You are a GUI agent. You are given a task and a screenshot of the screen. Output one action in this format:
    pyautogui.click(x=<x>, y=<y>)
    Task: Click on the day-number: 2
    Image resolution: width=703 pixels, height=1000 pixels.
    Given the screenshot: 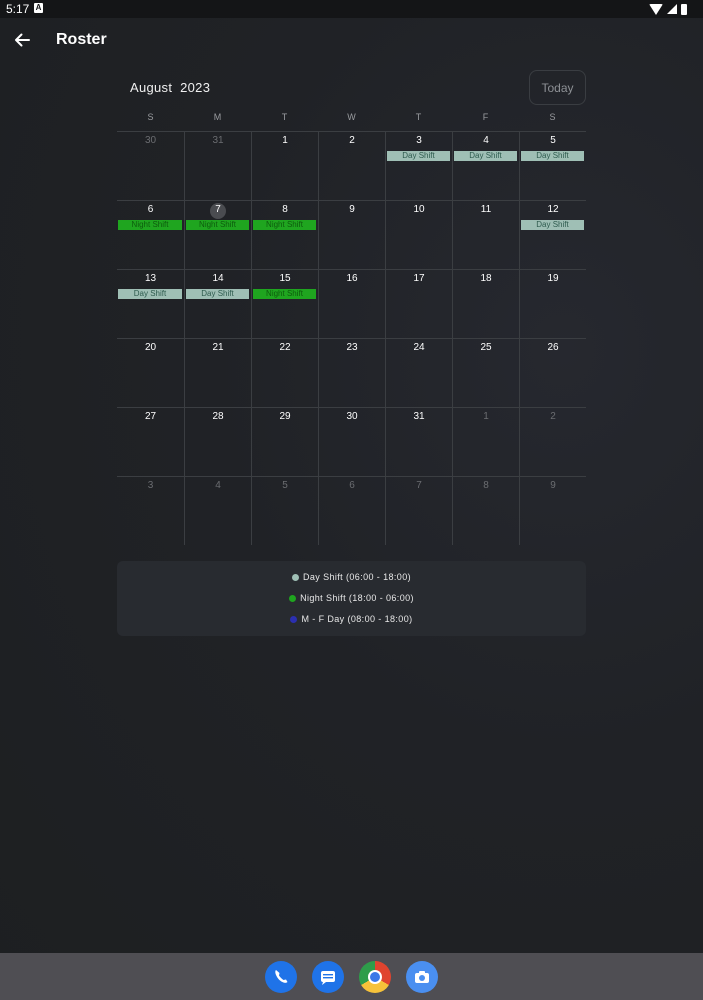 What is the action you would take?
    pyautogui.click(x=553, y=416)
    